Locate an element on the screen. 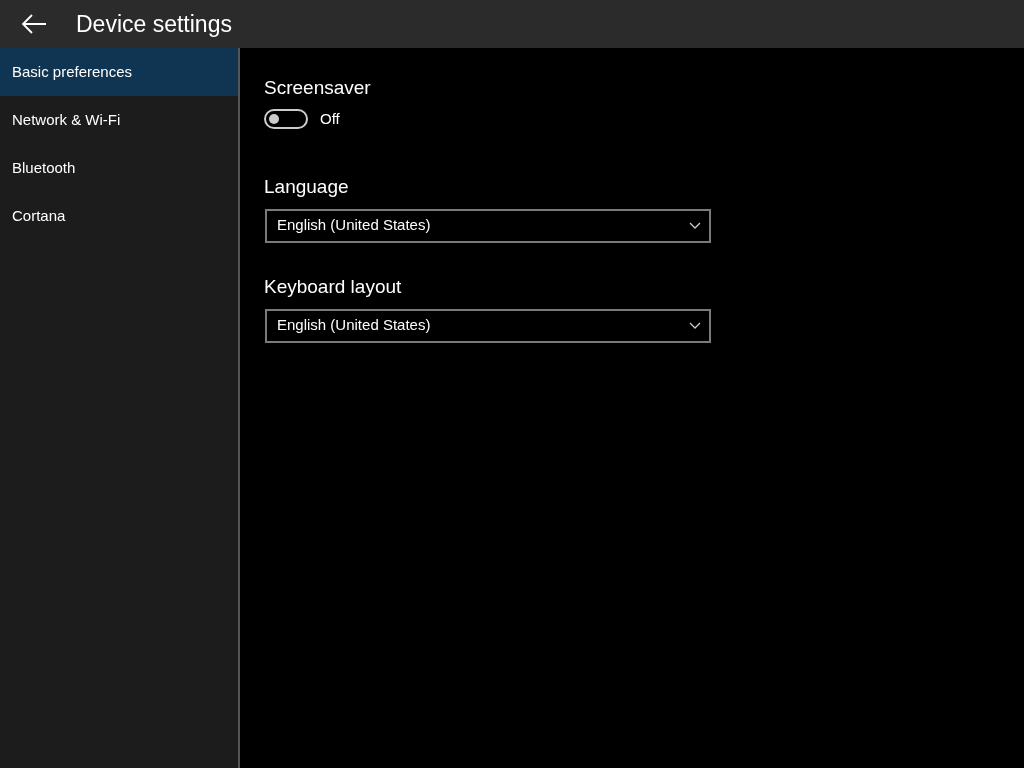  toggle-state: Off is located at coordinates (330, 119).